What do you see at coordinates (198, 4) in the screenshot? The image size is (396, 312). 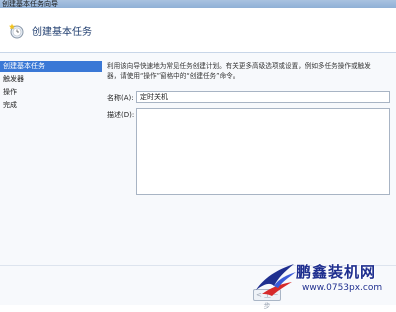 I see `window-titlebar: 创建基本任务向导` at bounding box center [198, 4].